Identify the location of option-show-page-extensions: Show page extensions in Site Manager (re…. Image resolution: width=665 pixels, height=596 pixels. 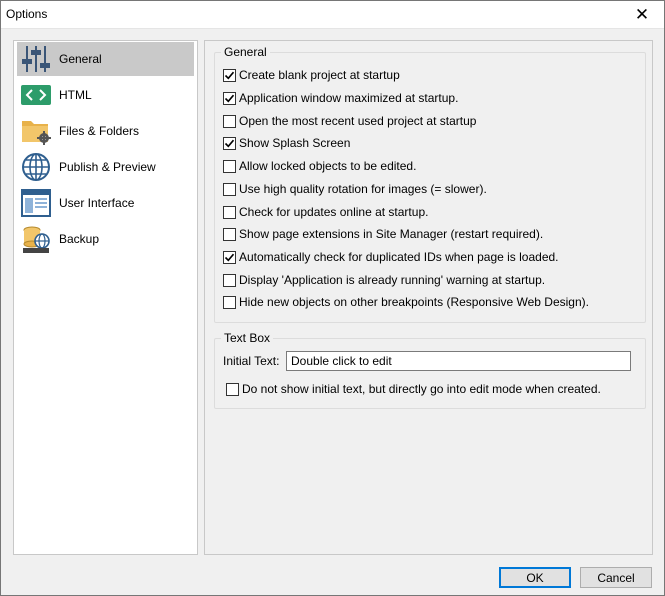
(383, 234).